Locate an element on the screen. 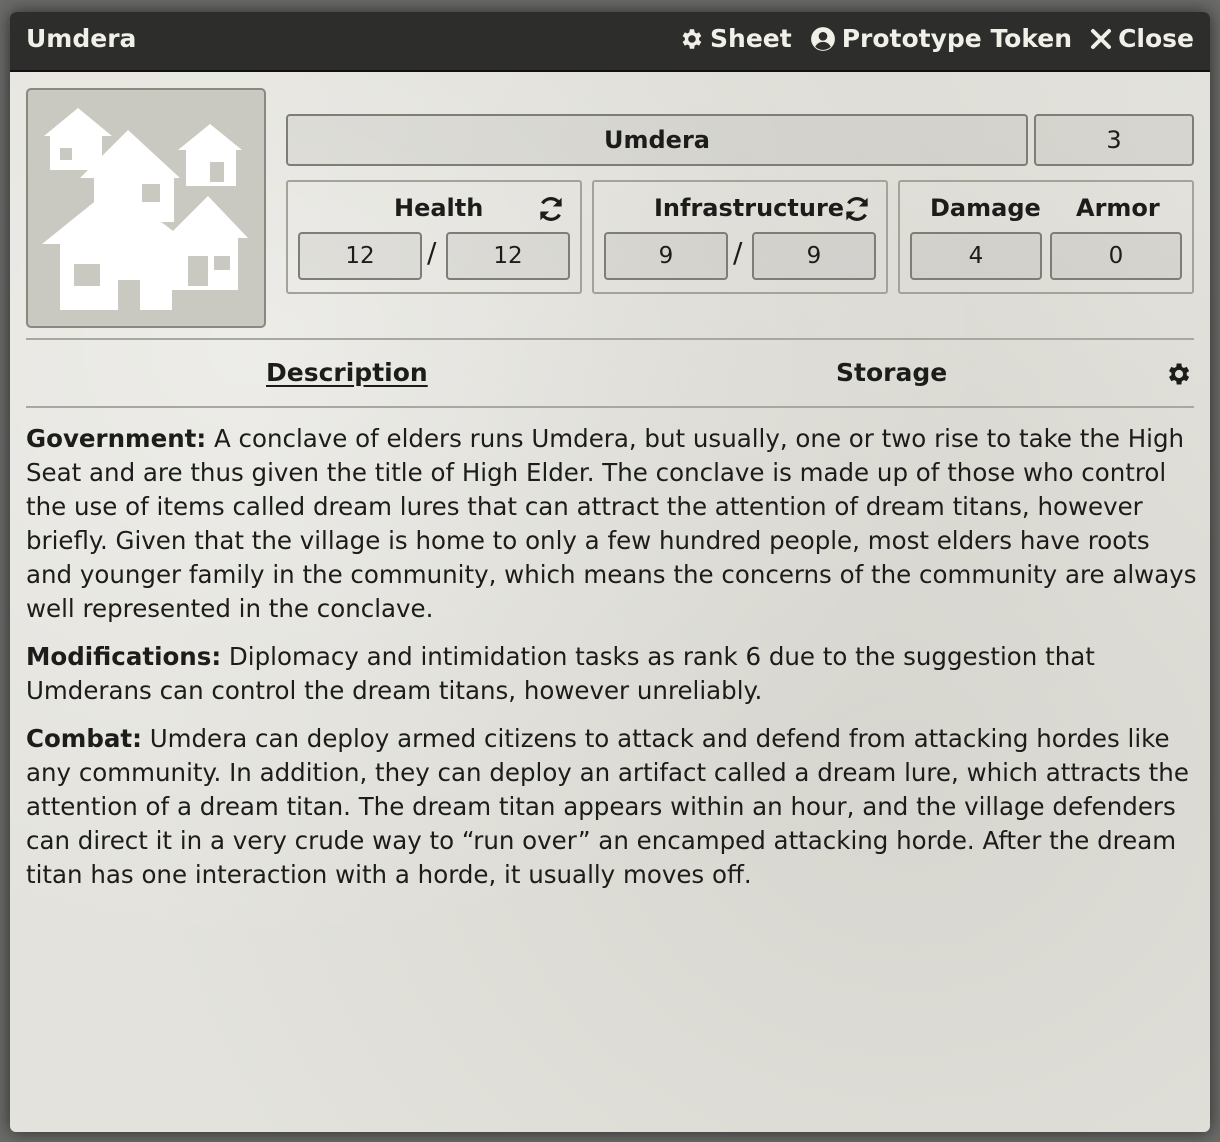  health-current-field: 12 is located at coordinates (360, 256).